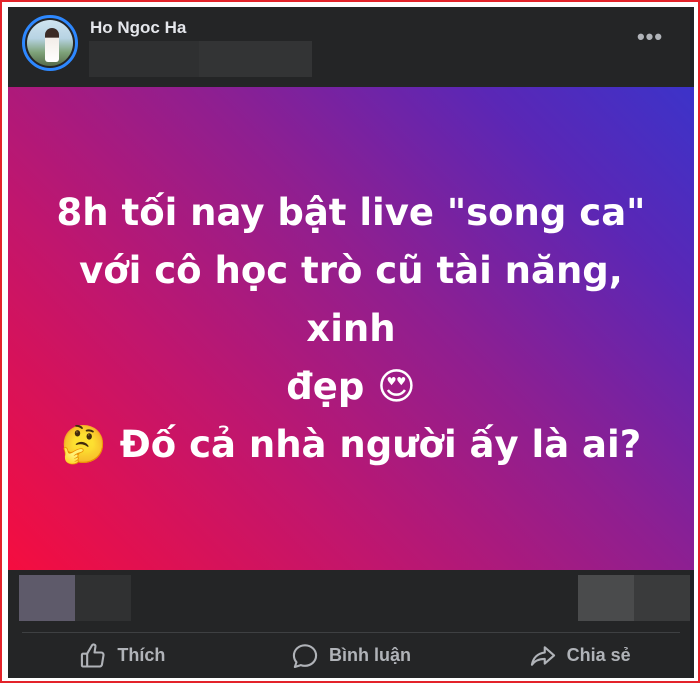 The width and height of the screenshot is (700, 683). What do you see at coordinates (255, 59) in the screenshot?
I see `post-meta-redacted-segment` at bounding box center [255, 59].